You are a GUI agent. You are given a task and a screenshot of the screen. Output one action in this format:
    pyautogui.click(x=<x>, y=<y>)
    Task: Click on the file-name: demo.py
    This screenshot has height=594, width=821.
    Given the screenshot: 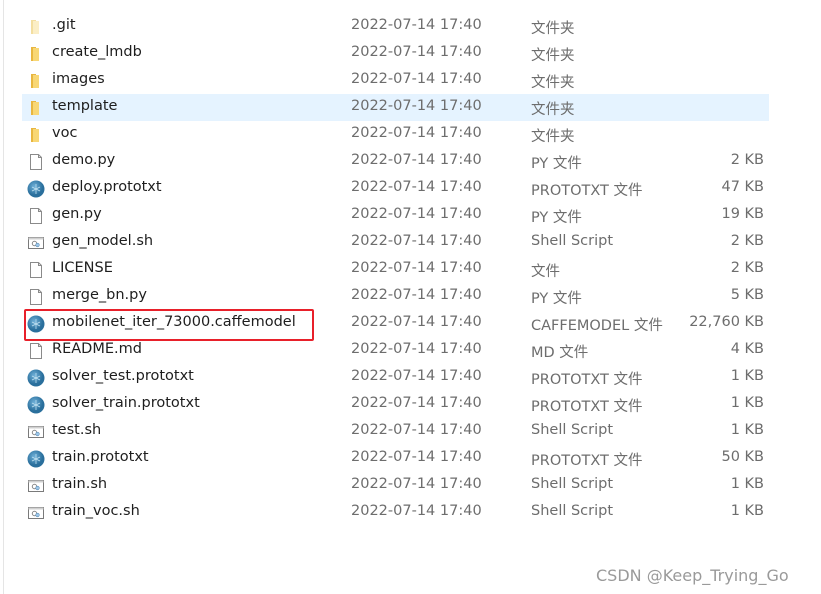 What is the action you would take?
    pyautogui.click(x=84, y=160)
    